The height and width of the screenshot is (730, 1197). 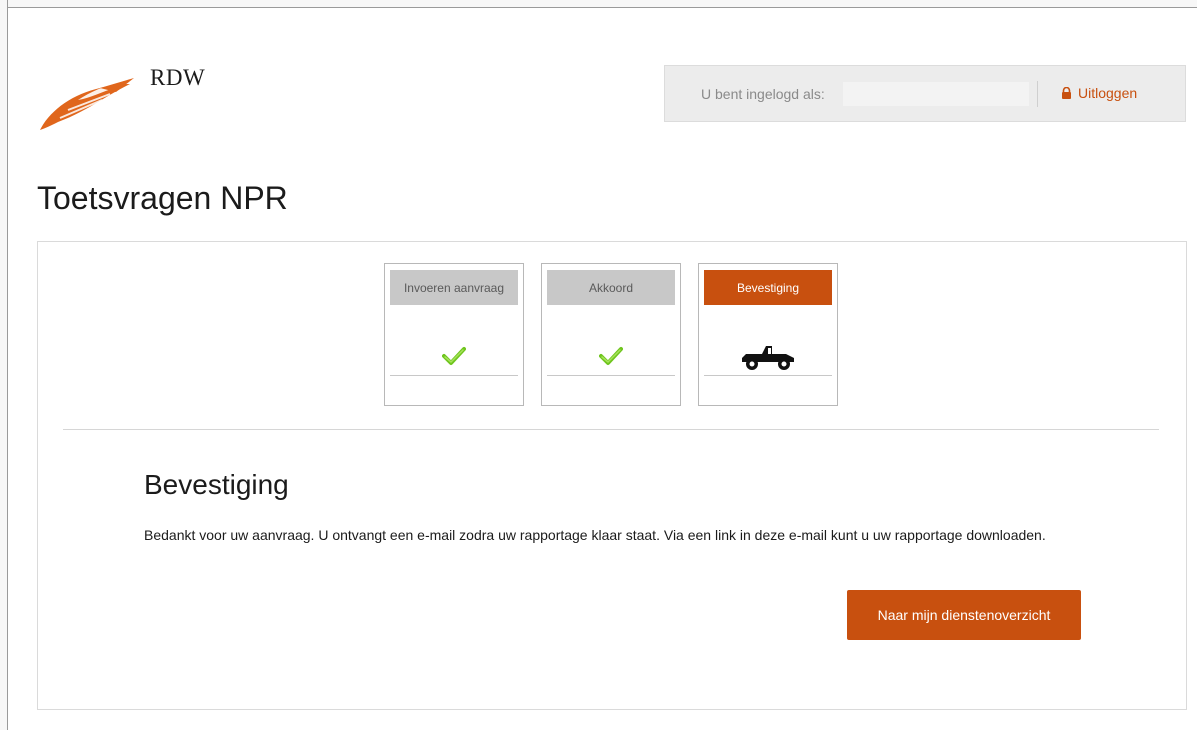 I want to click on window-frame-top, so click(x=598, y=4).